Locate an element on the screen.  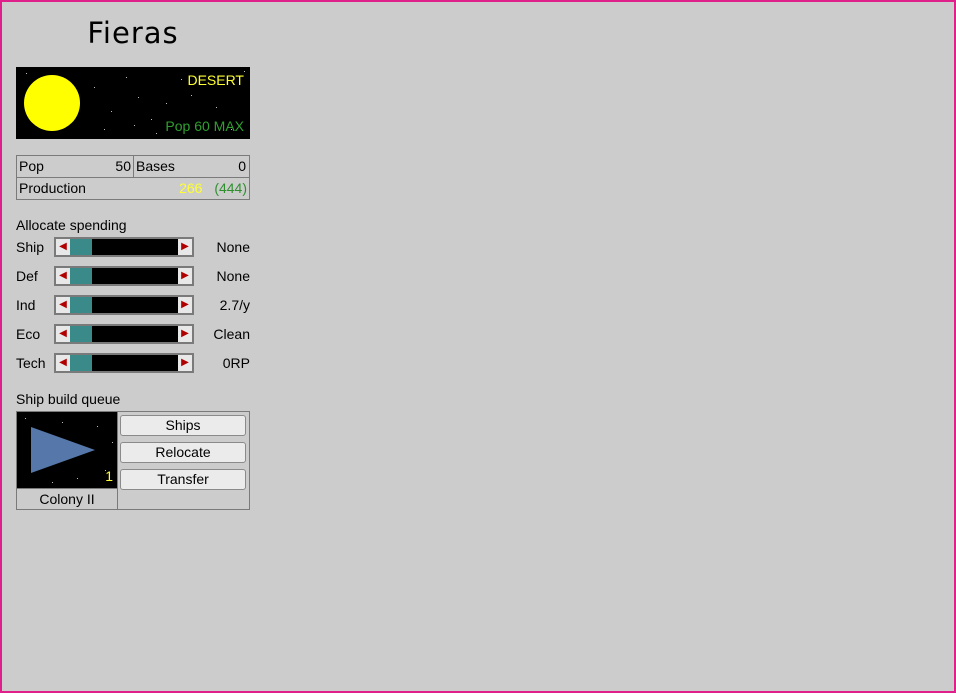
allocate-header: Allocate spending is located at coordinates (71, 225).